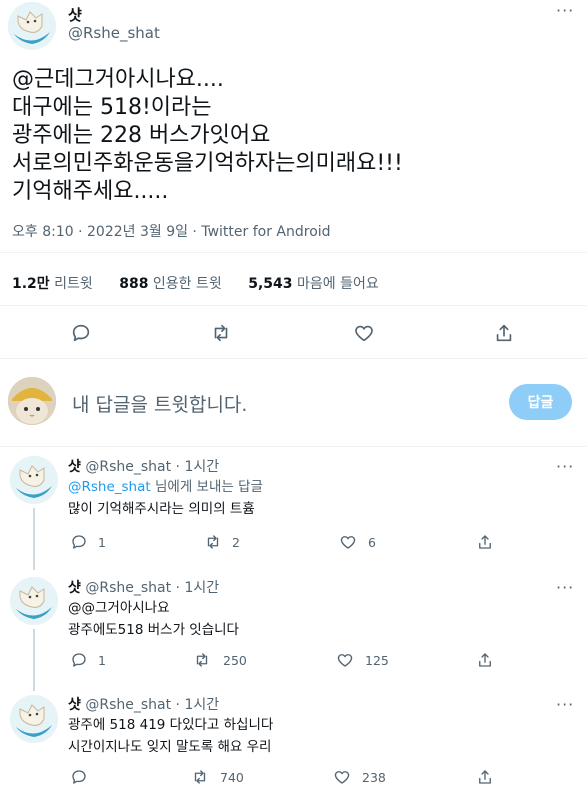 Image resolution: width=587 pixels, height=794 pixels. Describe the element at coordinates (187, 284) in the screenshot. I see `quotes-label: 인용한 트윗` at that location.